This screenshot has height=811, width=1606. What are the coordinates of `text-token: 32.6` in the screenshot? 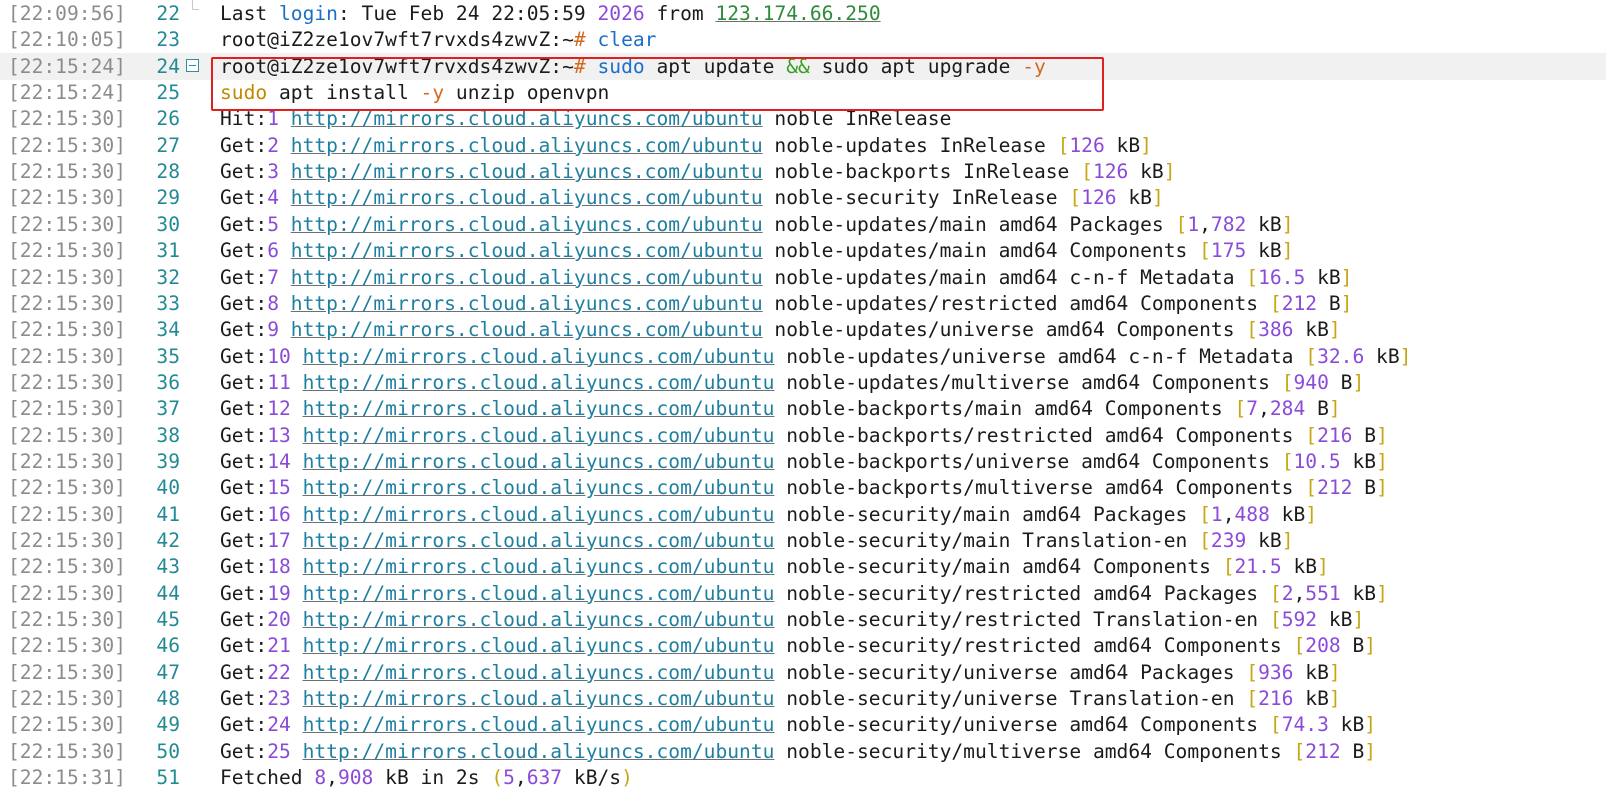 It's located at (1341, 356).